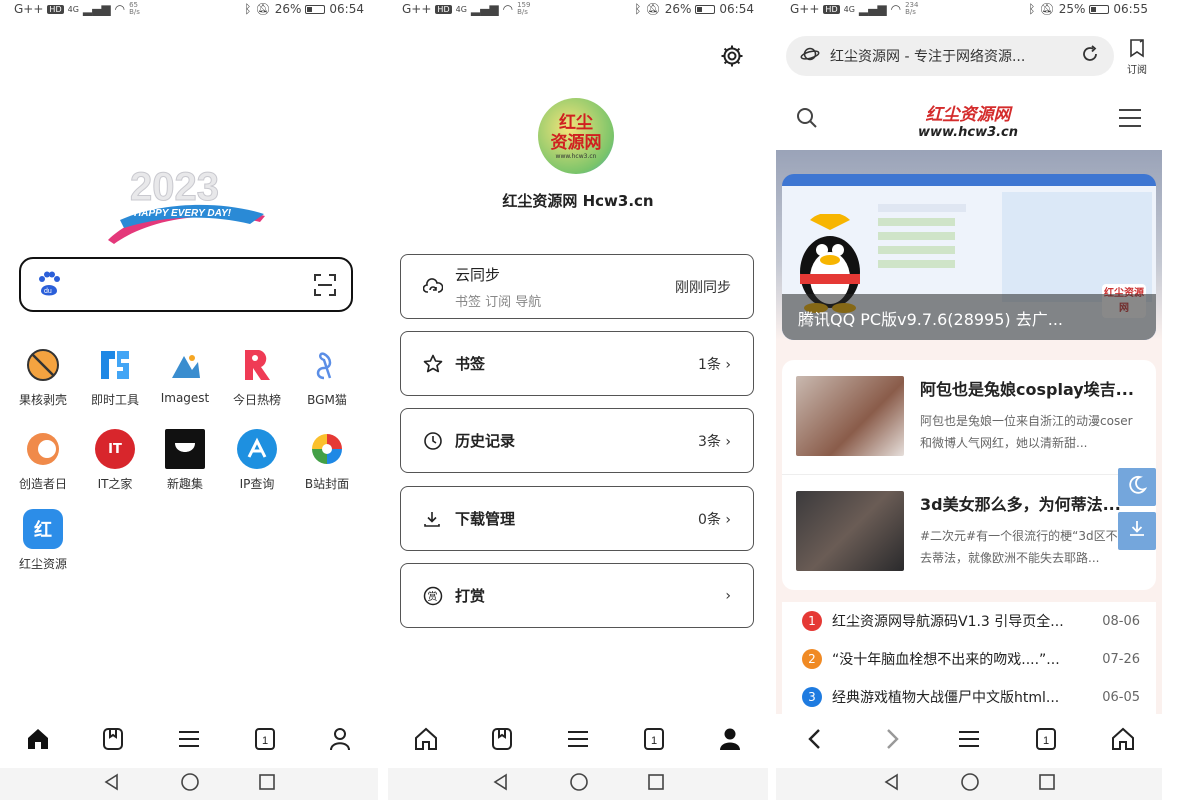  I want to click on status-bar: G++ HD 4G ▂▄▆ ◠ 234 B/s ᛒ 🔕︎ 25% 06:55, so click(969, 9).